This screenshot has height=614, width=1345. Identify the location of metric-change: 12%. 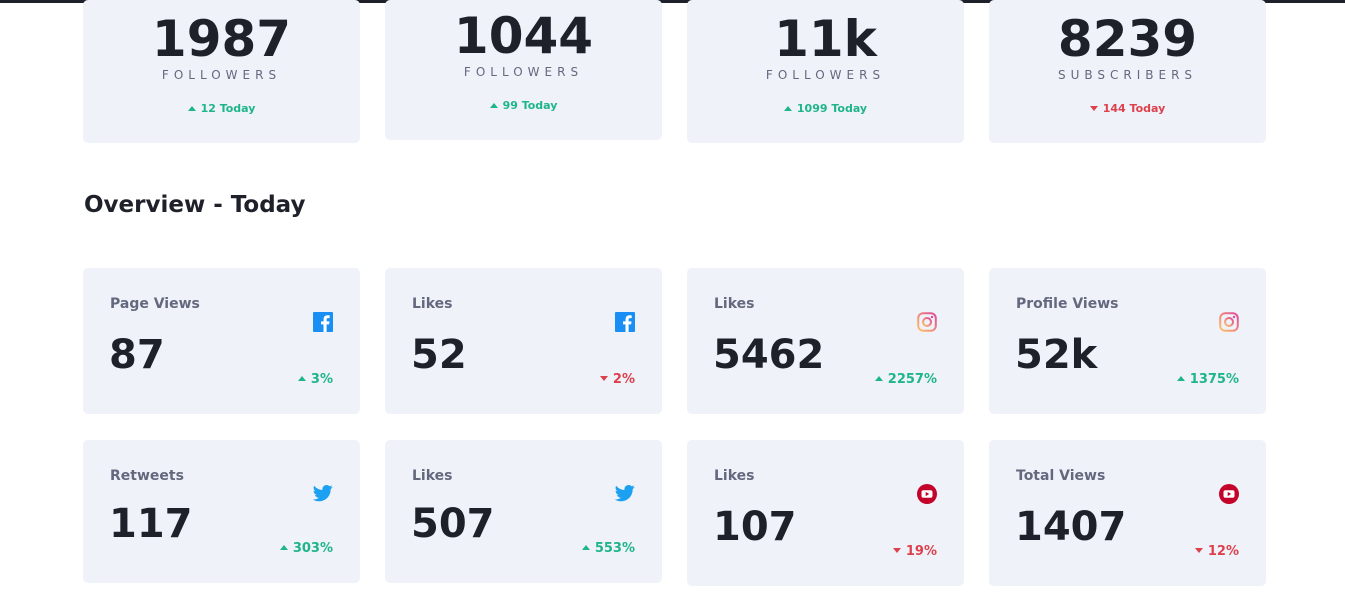
(1216, 551).